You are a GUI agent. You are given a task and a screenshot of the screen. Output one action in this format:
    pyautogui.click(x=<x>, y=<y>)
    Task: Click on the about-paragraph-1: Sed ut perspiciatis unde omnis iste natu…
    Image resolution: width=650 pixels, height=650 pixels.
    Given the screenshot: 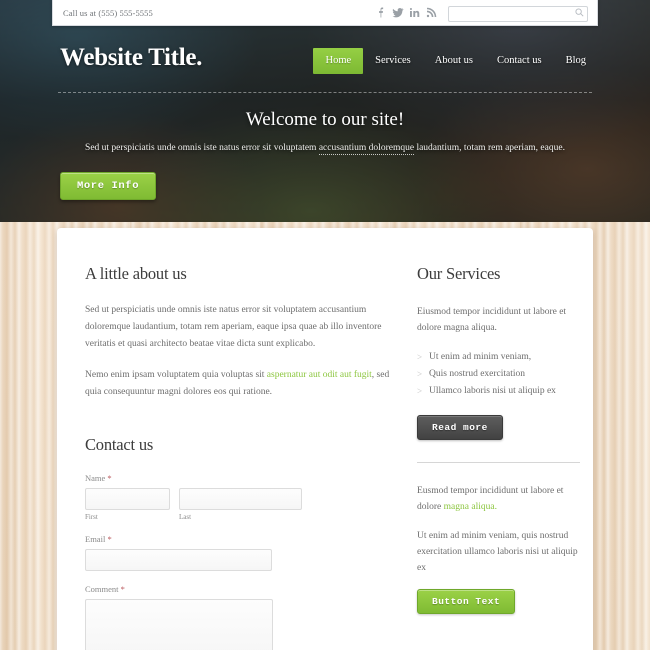 What is the action you would take?
    pyautogui.click(x=233, y=327)
    